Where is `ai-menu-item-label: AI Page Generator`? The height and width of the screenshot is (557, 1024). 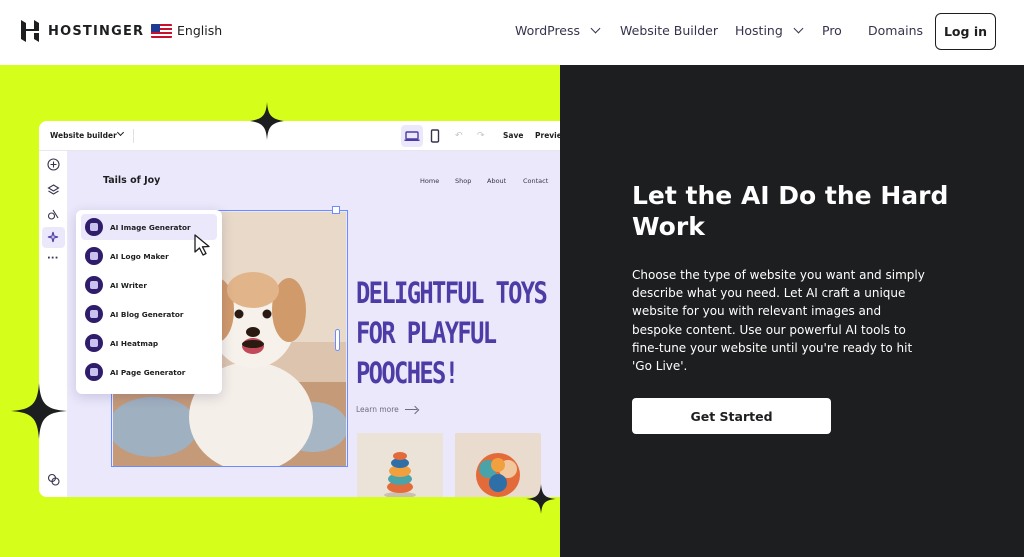
ai-menu-item-label: AI Page Generator is located at coordinates (148, 372).